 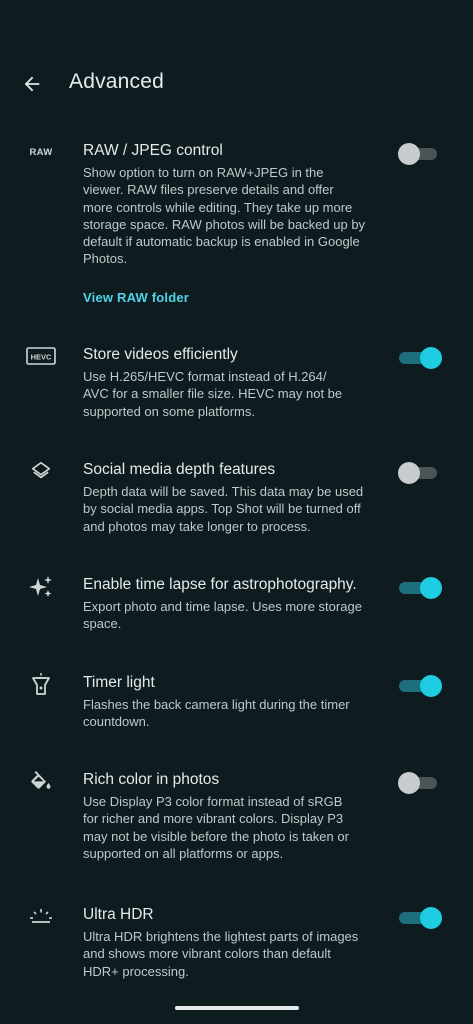 What do you see at coordinates (41, 916) in the screenshot?
I see `hdr-sunrise-icon` at bounding box center [41, 916].